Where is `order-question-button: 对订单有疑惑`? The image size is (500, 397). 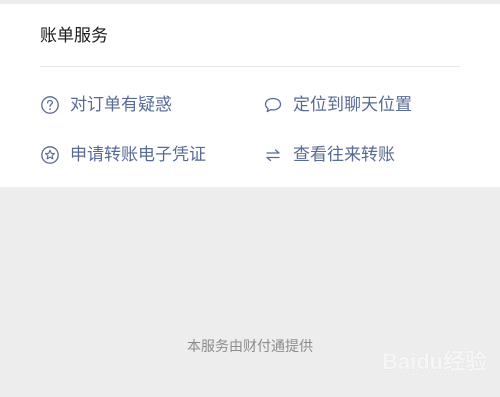
order-question-button: 对订单有疑惑 is located at coordinates (106, 105).